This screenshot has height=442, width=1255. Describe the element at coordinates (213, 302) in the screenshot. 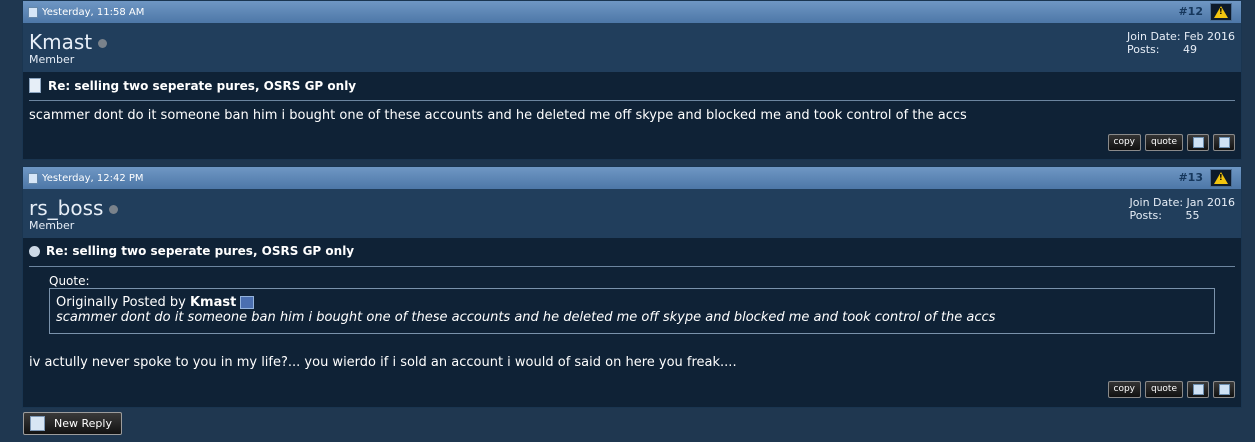

I see `quote-author: Kmast` at that location.